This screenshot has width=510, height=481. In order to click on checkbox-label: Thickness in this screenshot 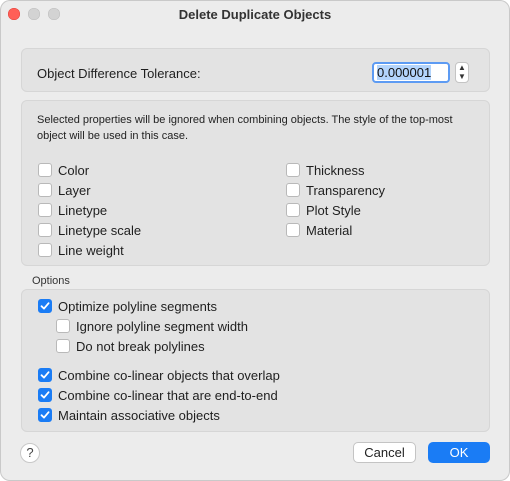, I will do `click(335, 170)`.